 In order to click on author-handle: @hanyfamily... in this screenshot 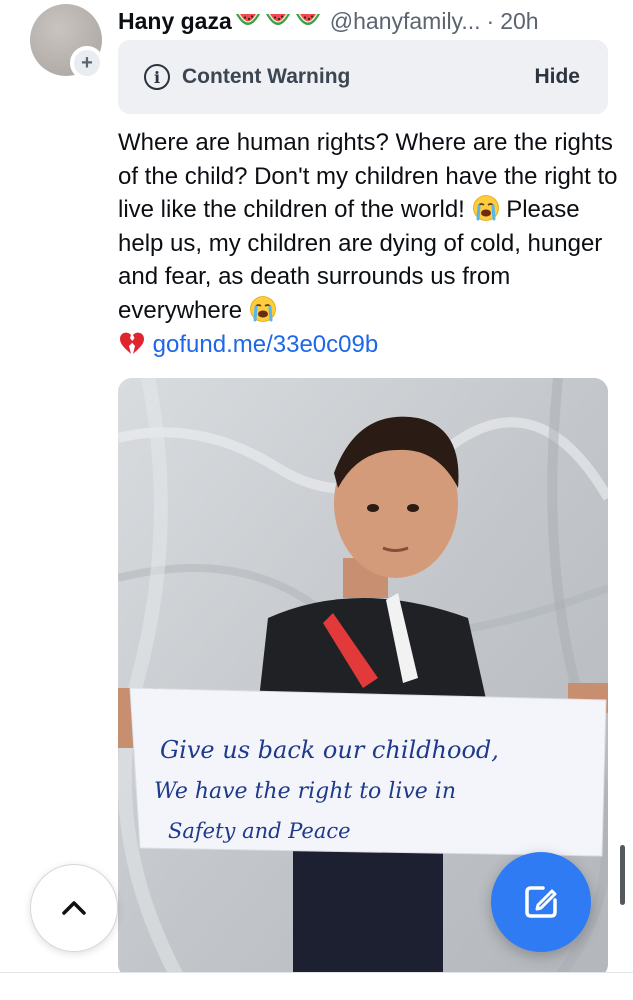, I will do `click(405, 21)`.